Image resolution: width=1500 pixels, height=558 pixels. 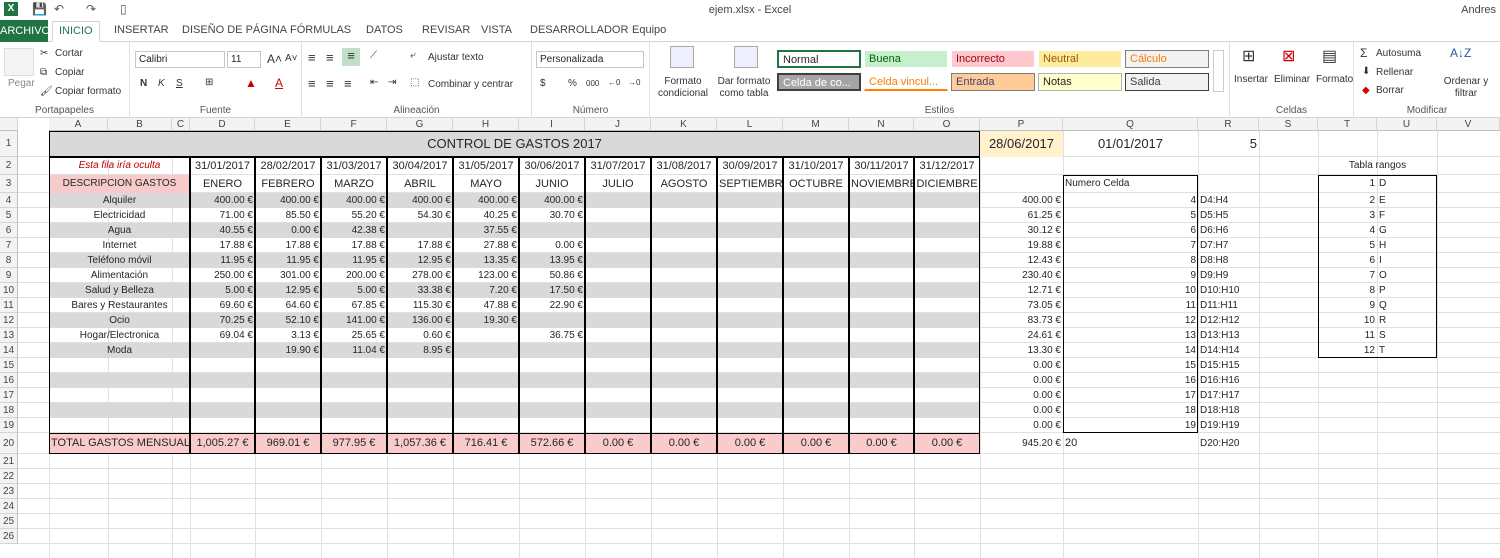 What do you see at coordinates (181, 124) in the screenshot?
I see `column-header: C` at bounding box center [181, 124].